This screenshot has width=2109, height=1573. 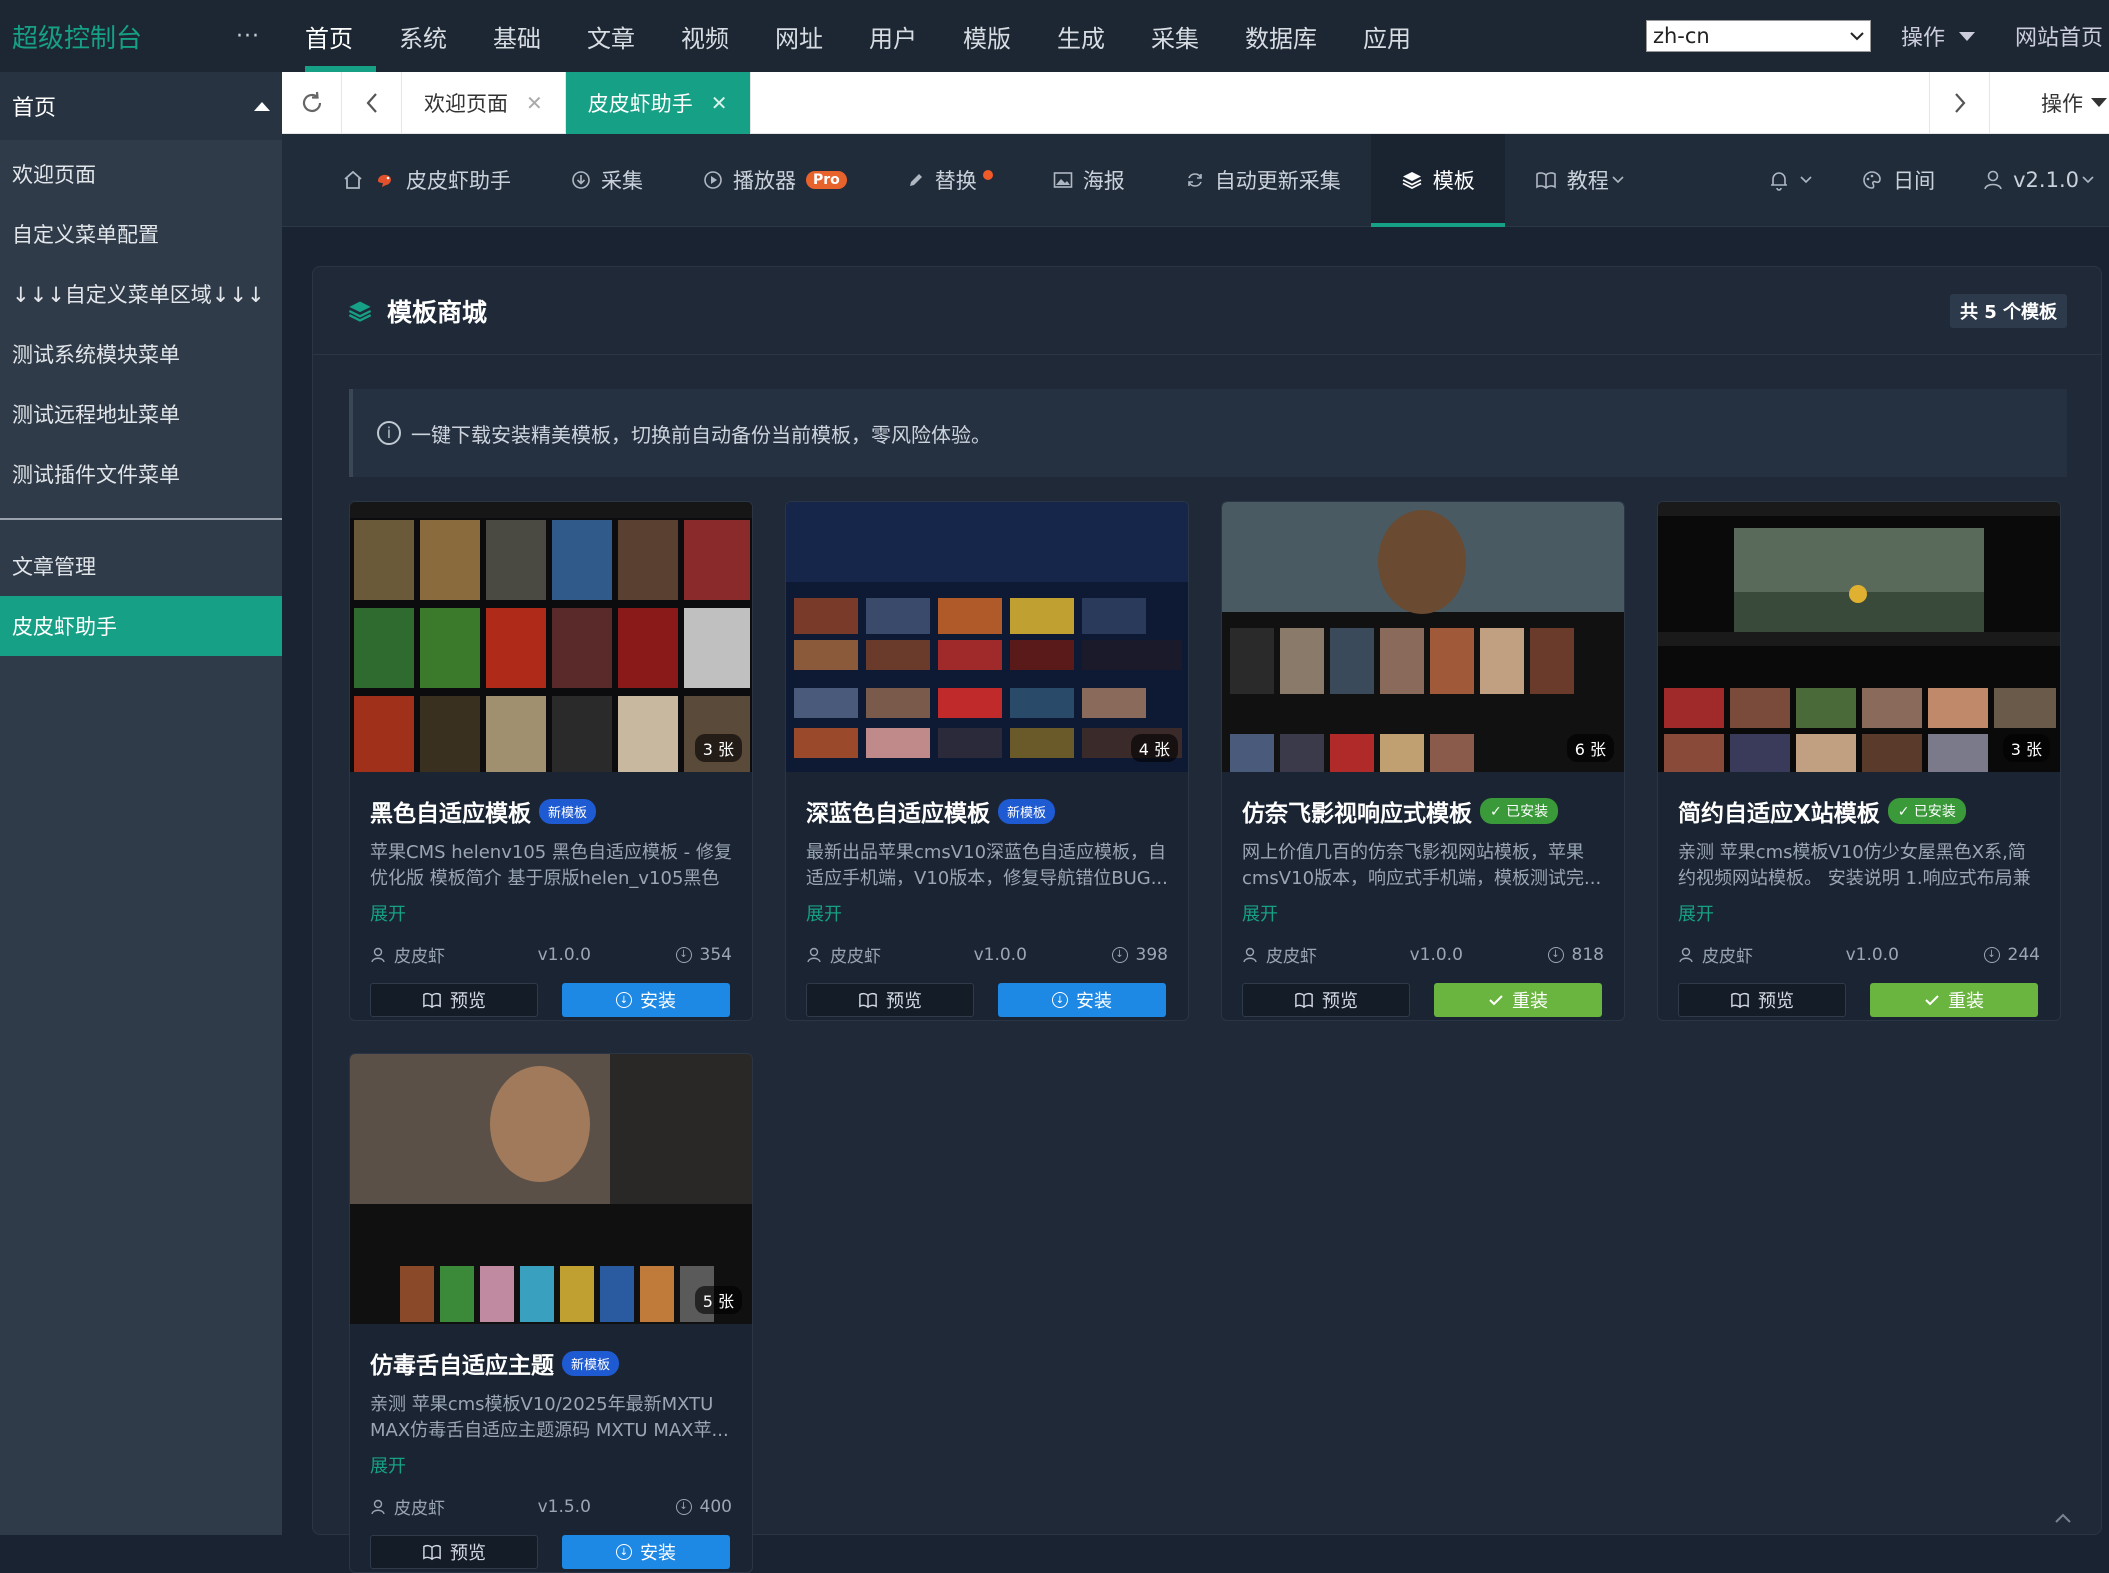 What do you see at coordinates (141, 474) in the screenshot?
I see `sidebar-item-test-plugin-file: 测试插件文件菜单` at bounding box center [141, 474].